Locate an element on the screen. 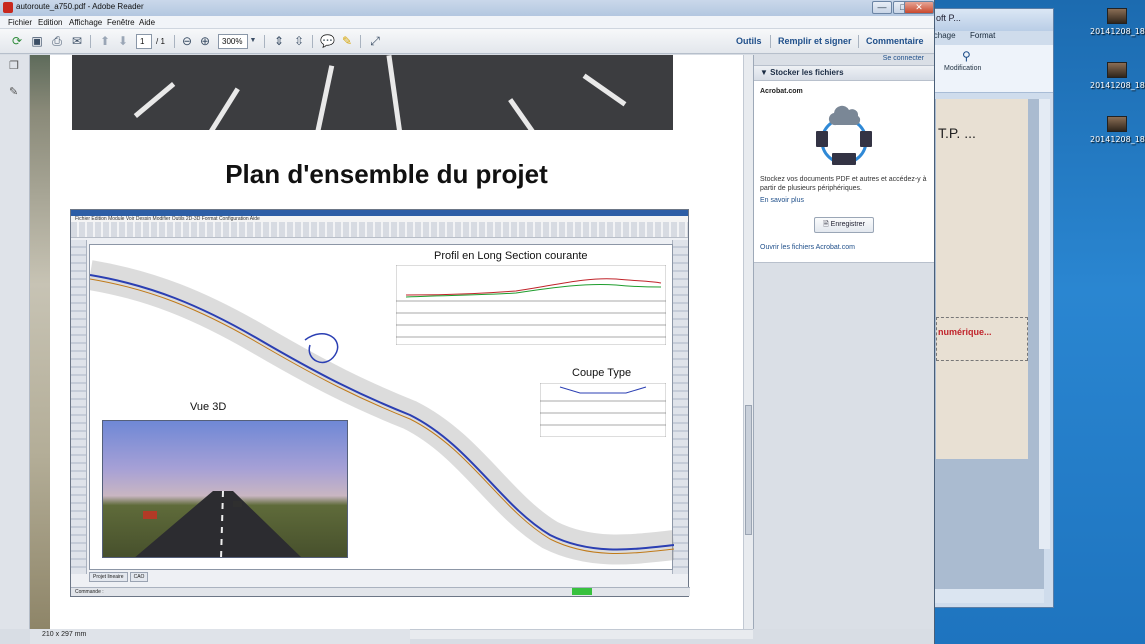 This screenshot has height=644, width=1145. horizontal-scrollbar is located at coordinates (581, 634).